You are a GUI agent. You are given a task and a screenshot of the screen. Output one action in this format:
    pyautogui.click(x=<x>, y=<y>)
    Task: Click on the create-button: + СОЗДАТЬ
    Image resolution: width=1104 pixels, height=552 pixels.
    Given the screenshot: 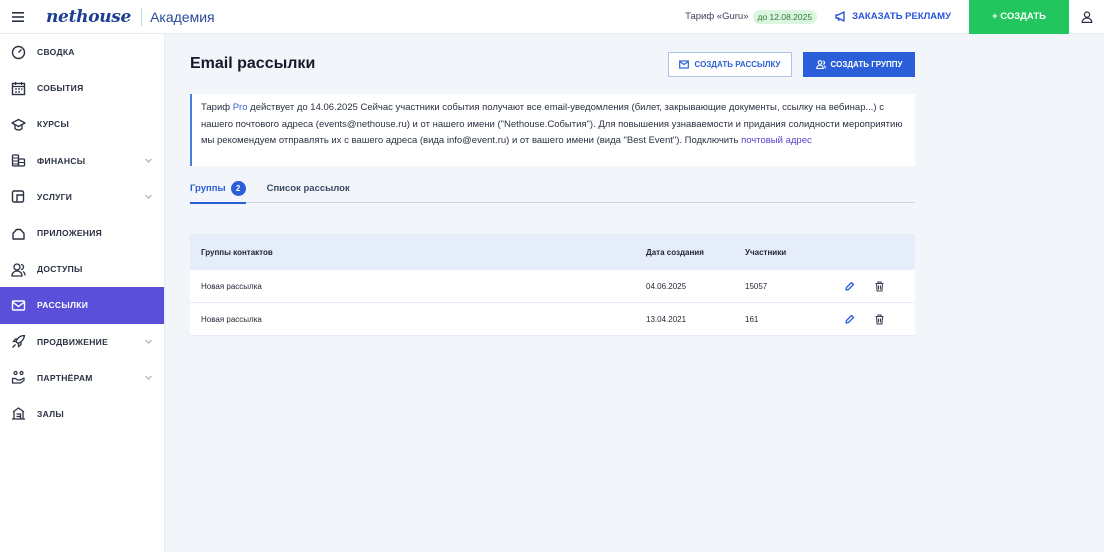 What is the action you would take?
    pyautogui.click(x=1019, y=17)
    